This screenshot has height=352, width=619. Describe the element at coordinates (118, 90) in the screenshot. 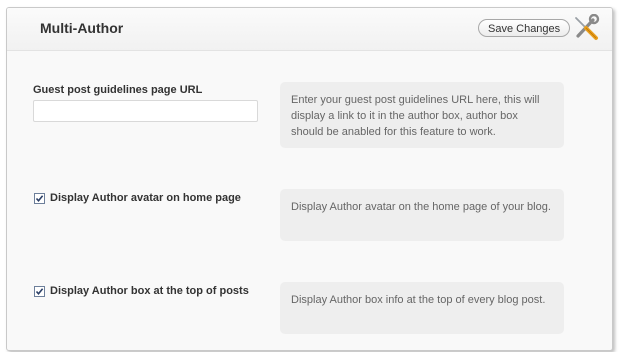

I see `guest-post-url-label: Guest post guidelines page URL` at that location.